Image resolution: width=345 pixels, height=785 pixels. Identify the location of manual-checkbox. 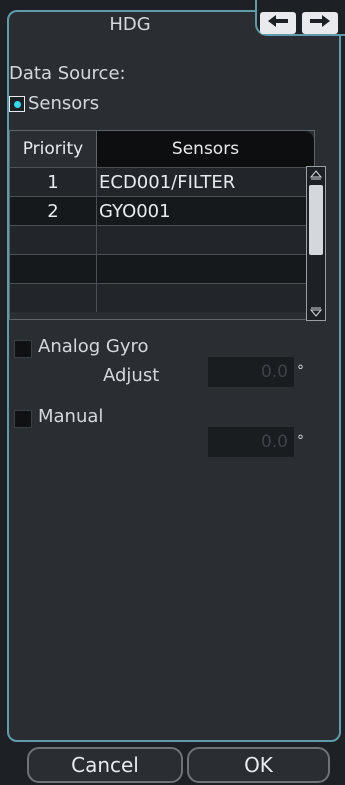
(23, 419).